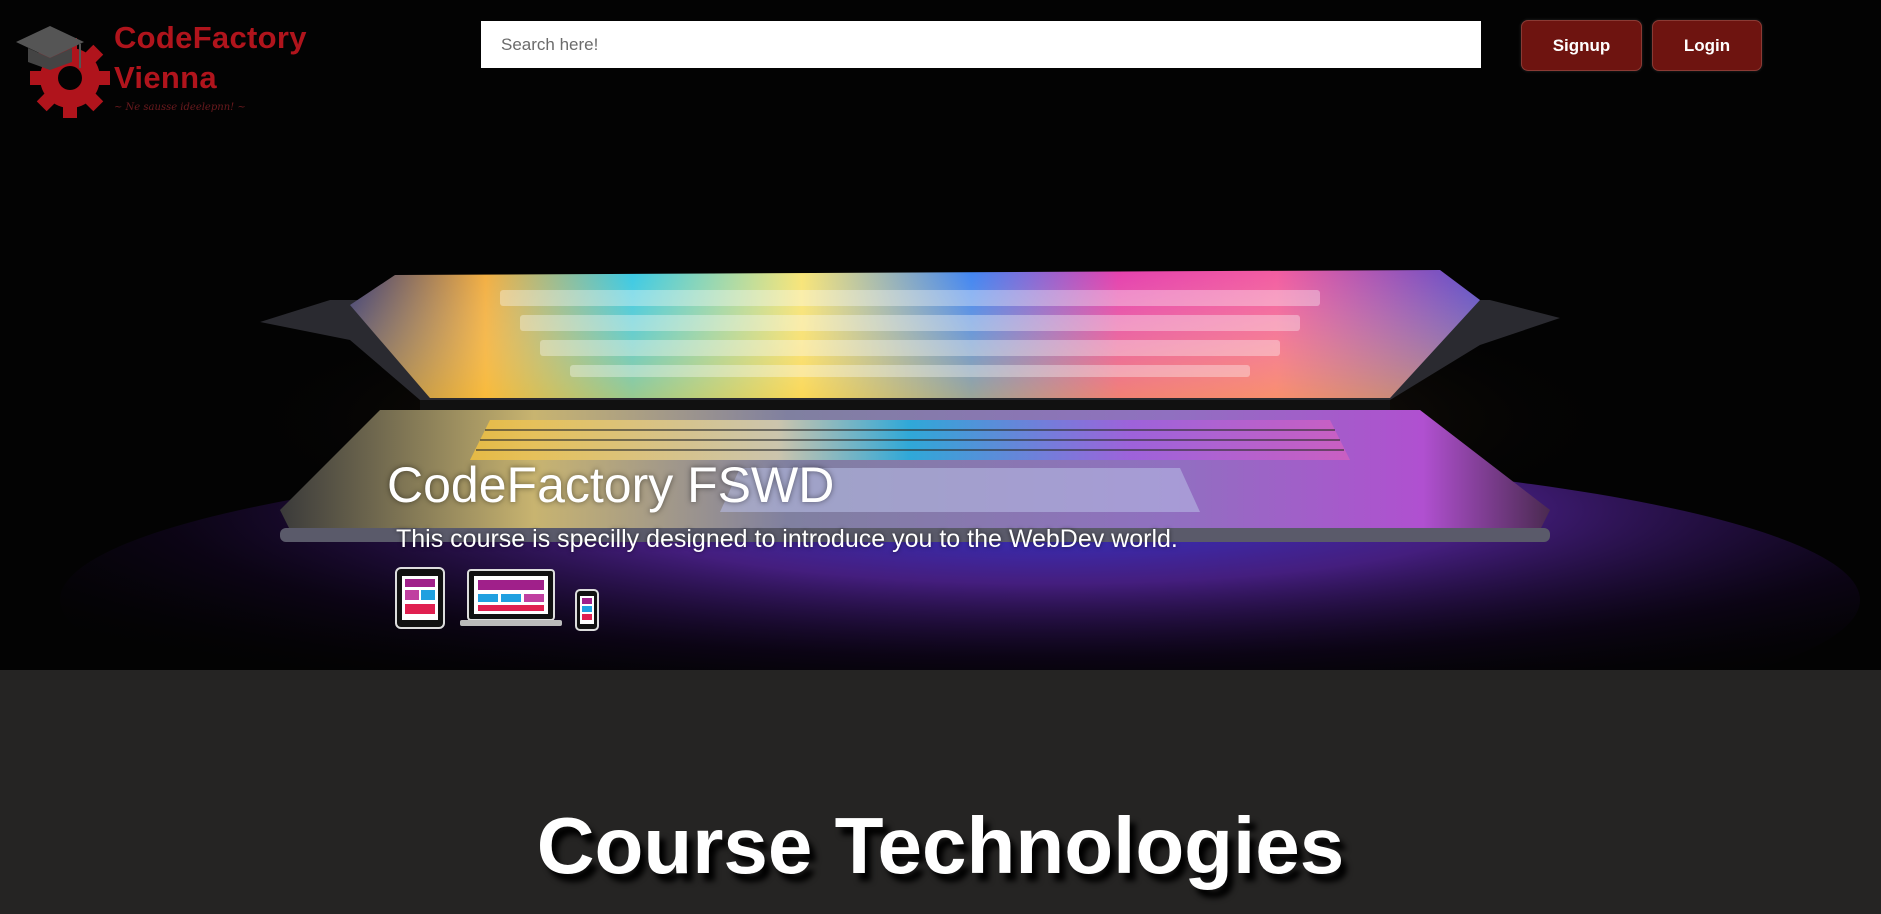 Image resolution: width=1881 pixels, height=914 pixels. What do you see at coordinates (210, 37) in the screenshot?
I see `brand-name-line1: CodeFactory` at bounding box center [210, 37].